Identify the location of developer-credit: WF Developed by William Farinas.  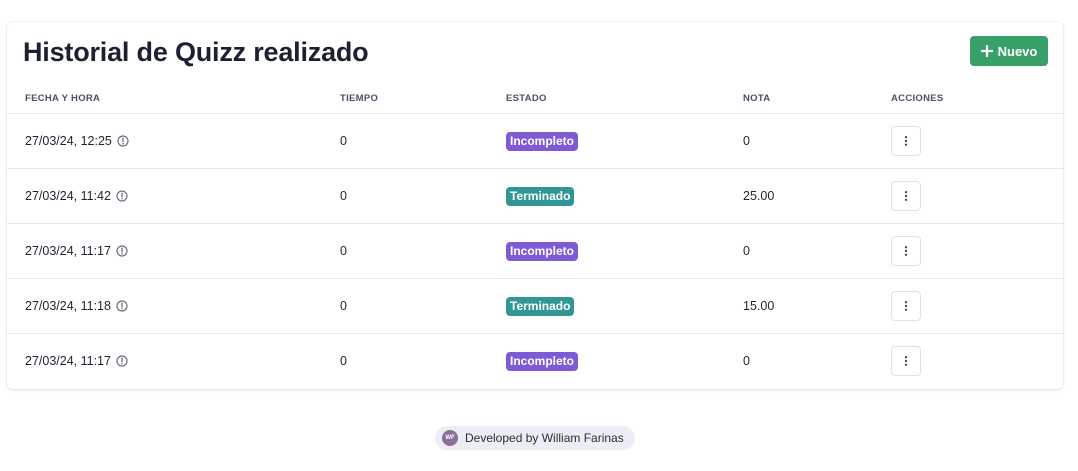
(535, 438).